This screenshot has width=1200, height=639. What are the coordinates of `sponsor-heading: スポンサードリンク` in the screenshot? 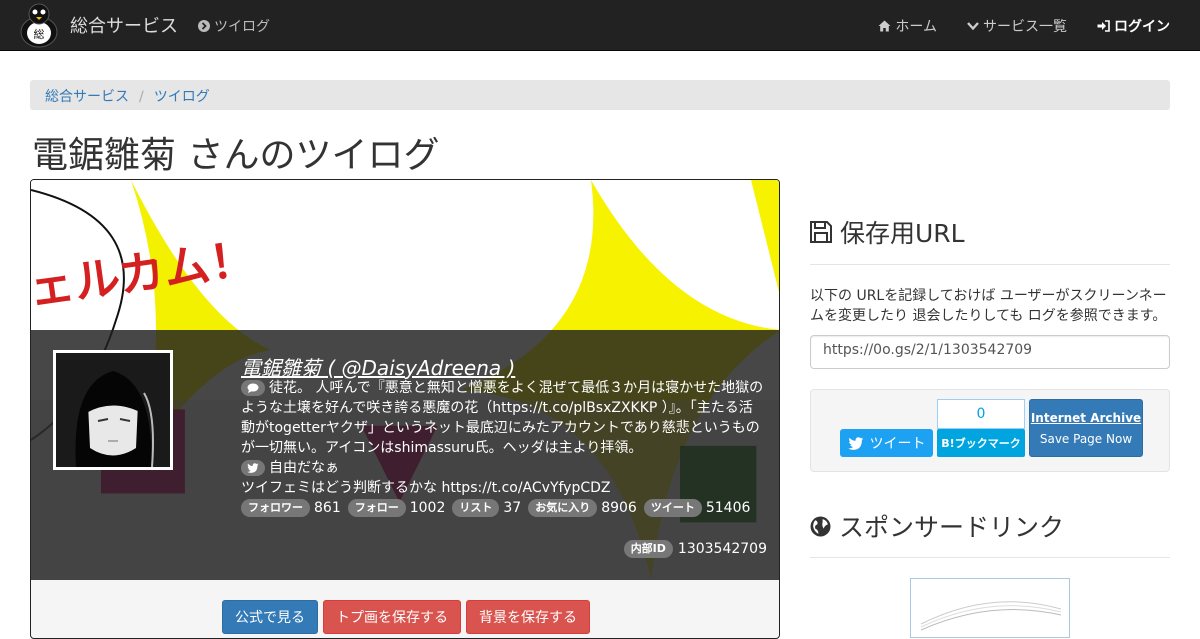 It's located at (937, 526).